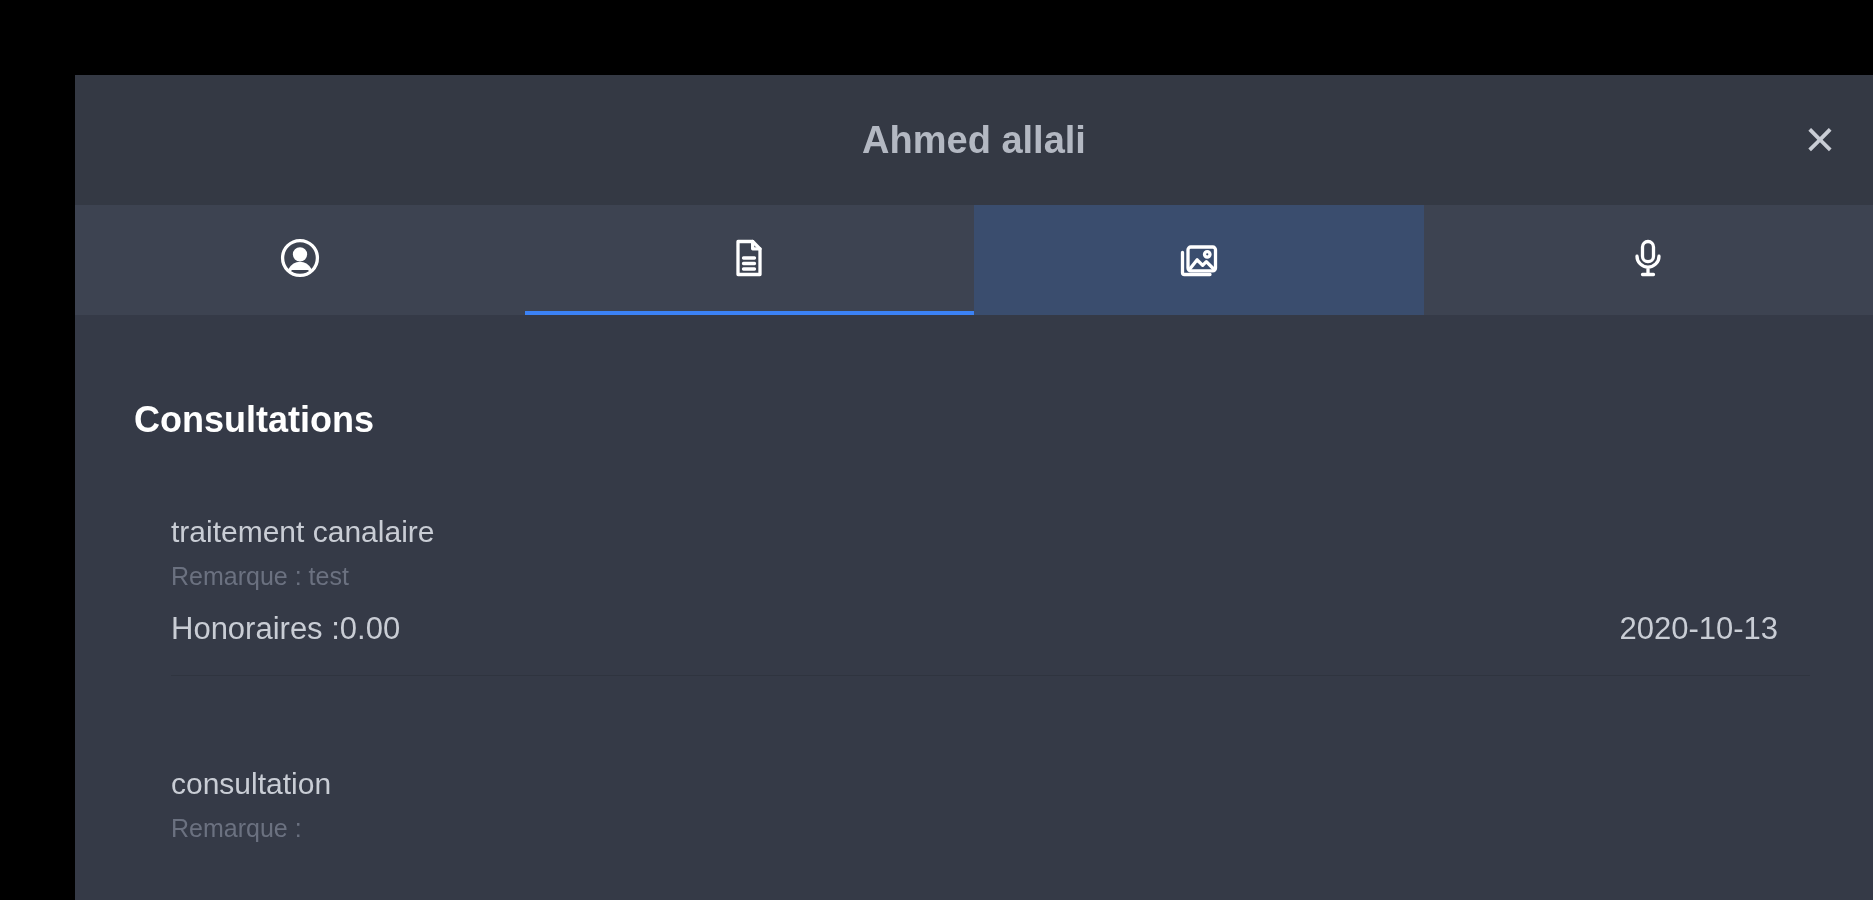 This screenshot has width=1873, height=900. Describe the element at coordinates (254, 420) in the screenshot. I see `section-heading: Consultations` at that location.